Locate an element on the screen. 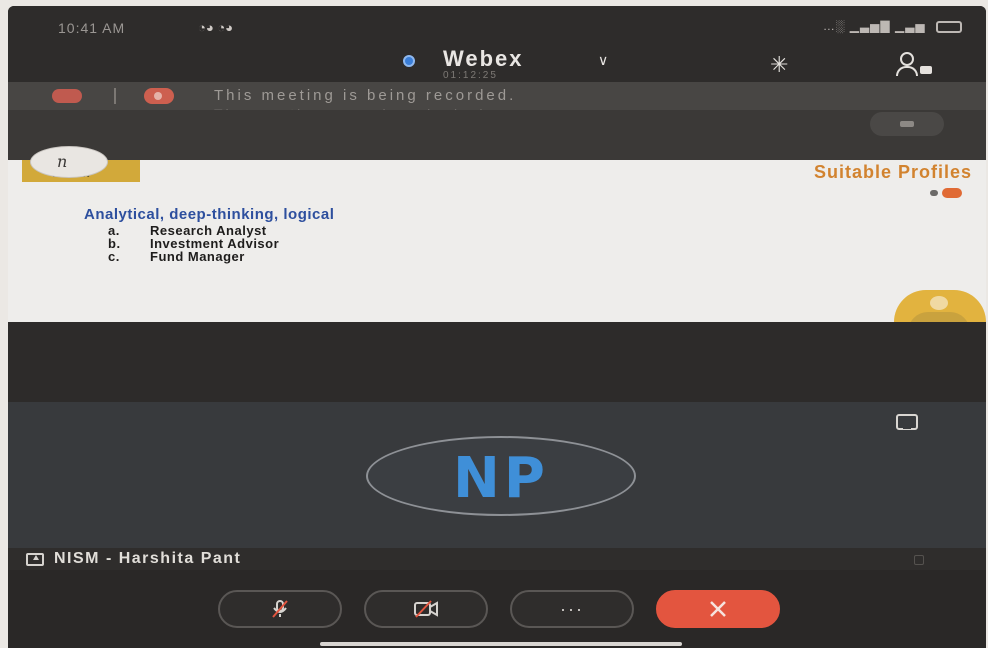 This screenshot has height=648, width=988. chevron-down-icon: ∨ is located at coordinates (603, 60).